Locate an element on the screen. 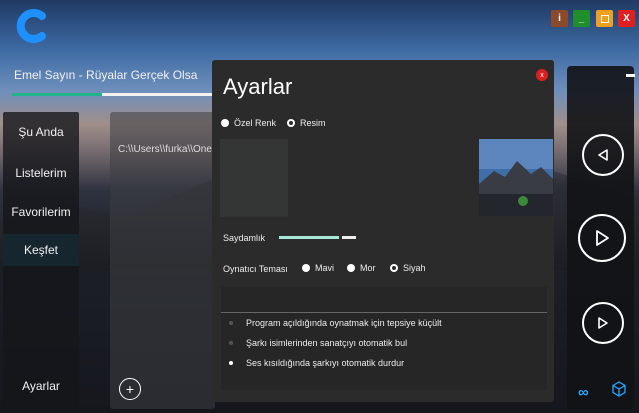 The height and width of the screenshot is (413, 639). background-thumbnail is located at coordinates (516, 177).